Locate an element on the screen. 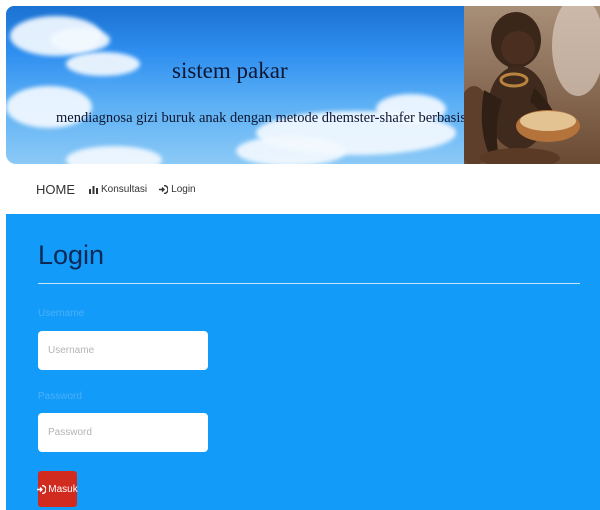 This screenshot has height=510, width=600. nav-home-link: HOME is located at coordinates (55, 189).